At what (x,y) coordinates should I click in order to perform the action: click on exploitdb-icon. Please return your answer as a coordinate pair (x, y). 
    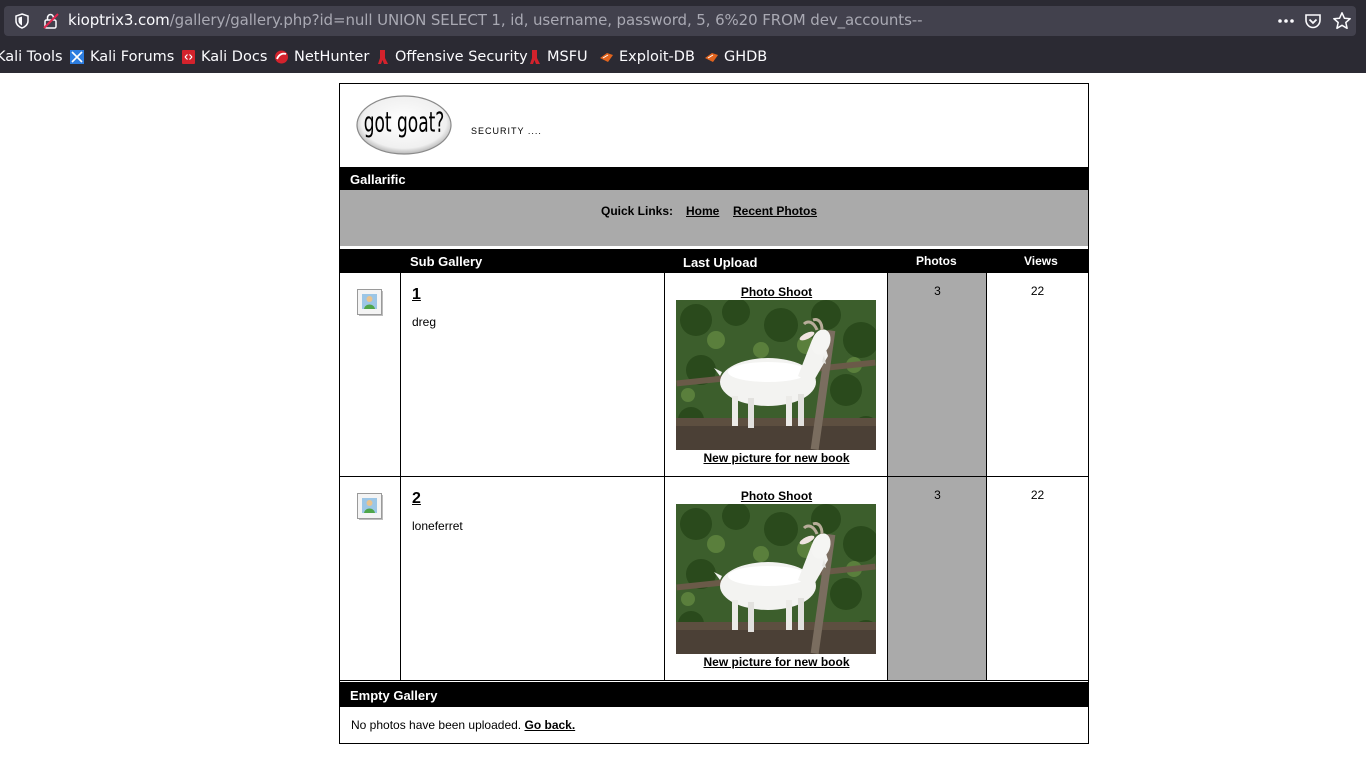
    Looking at the image, I should click on (606, 57).